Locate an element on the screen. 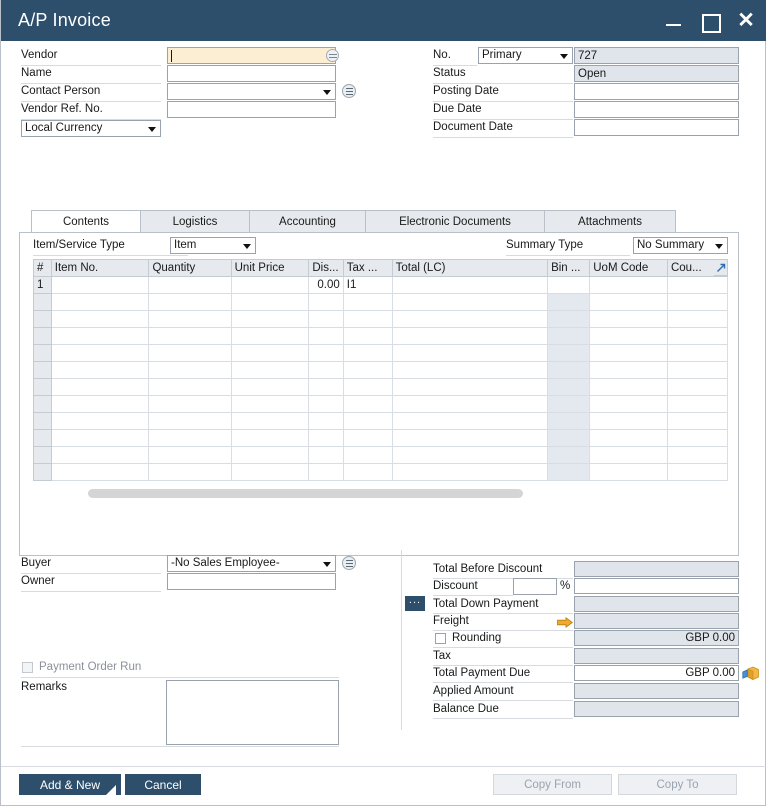 The image size is (766, 806). copy-to-button: Copy To is located at coordinates (677, 784).